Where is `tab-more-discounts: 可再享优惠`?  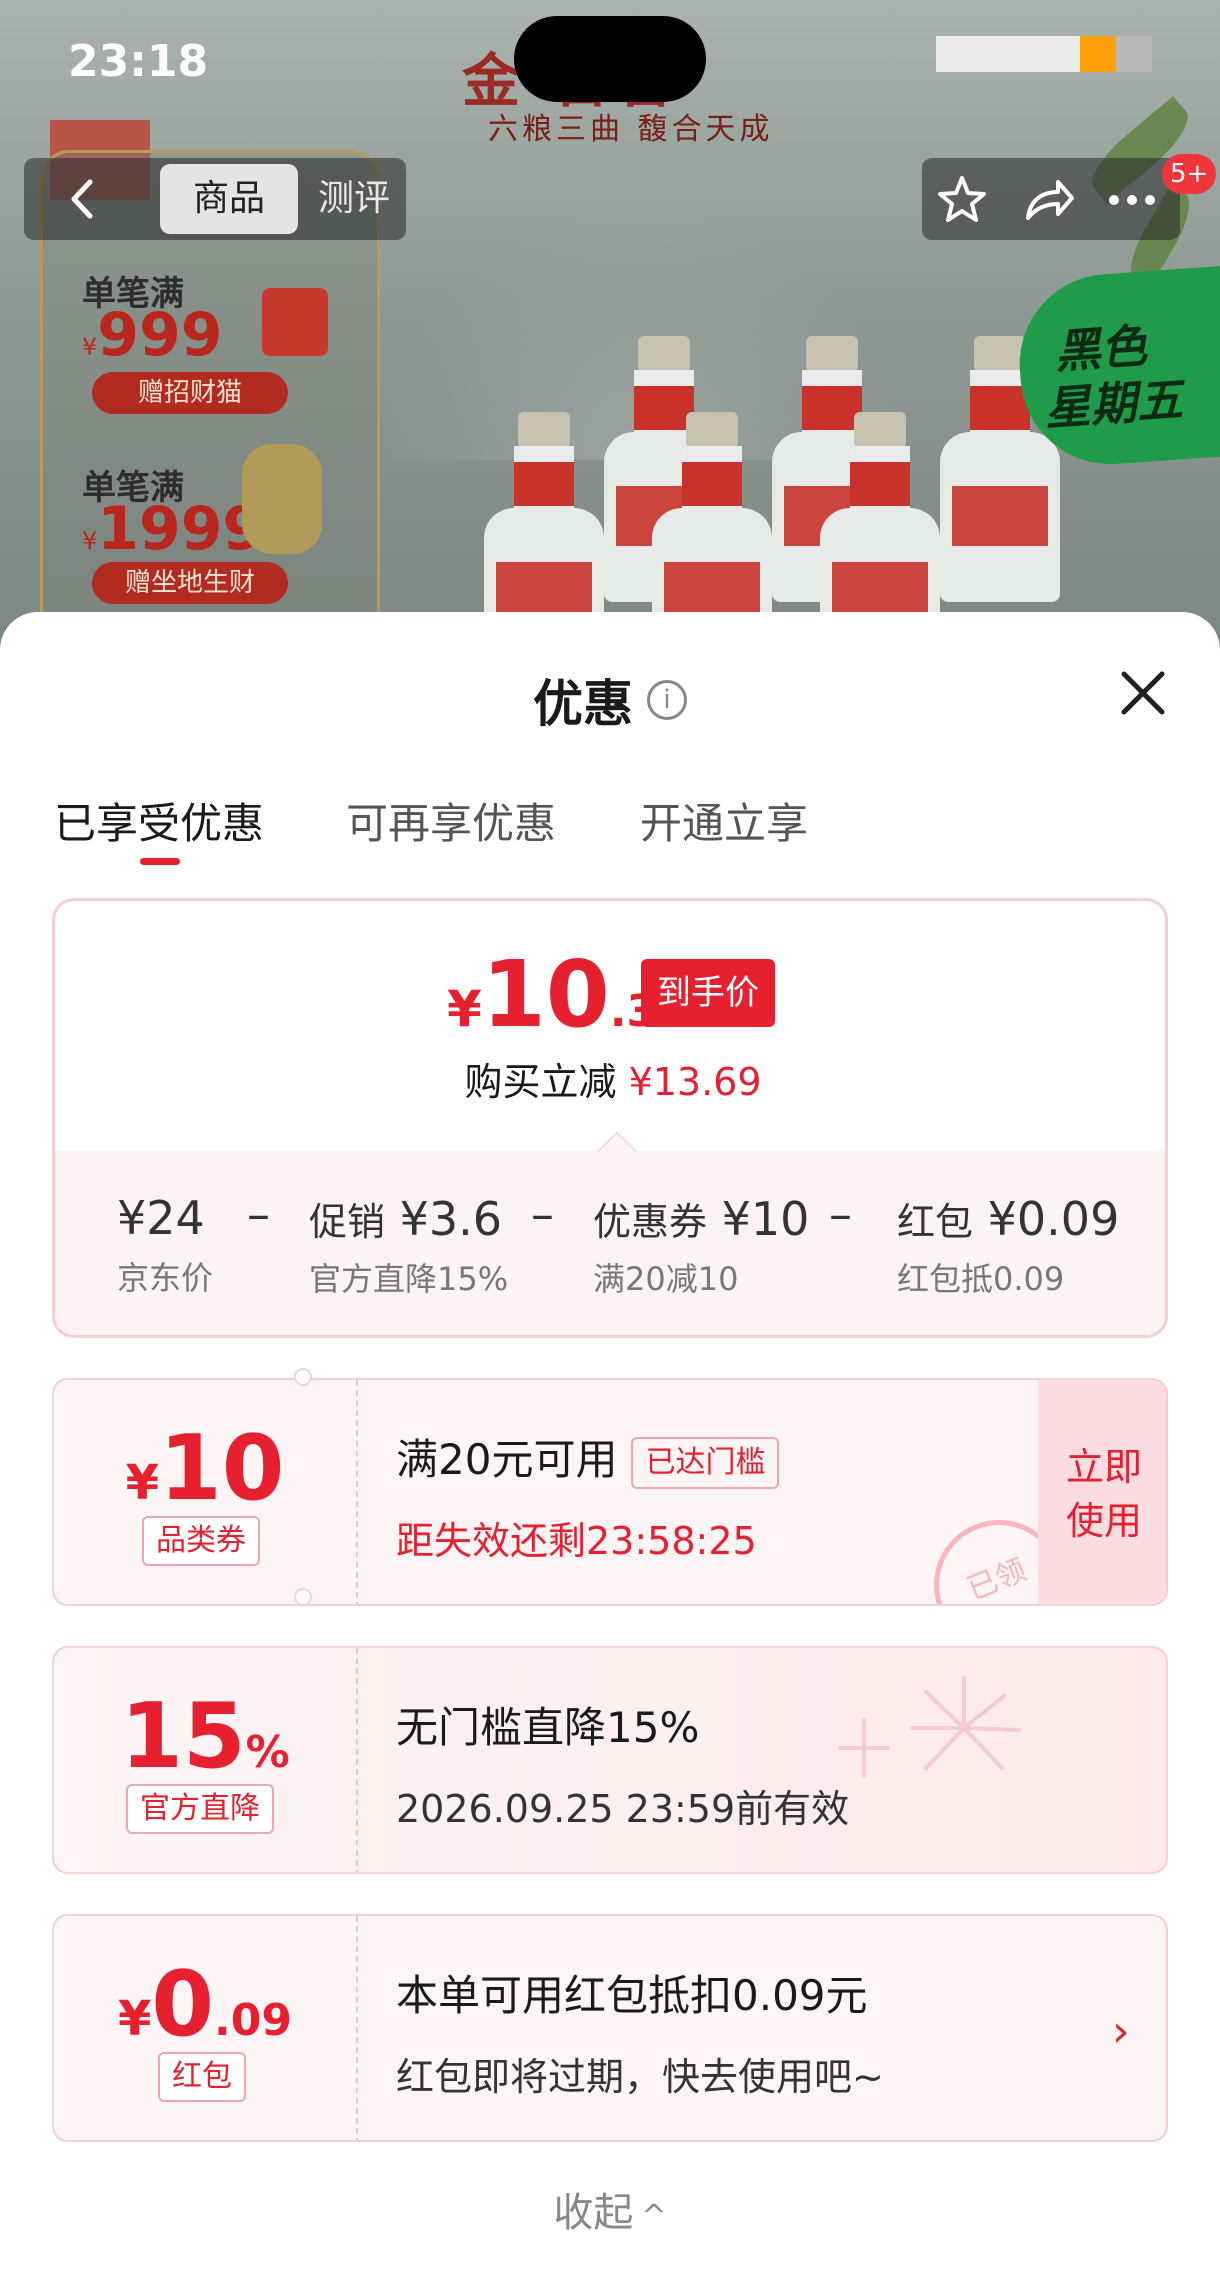 tab-more-discounts: 可再享优惠 is located at coordinates (451, 820).